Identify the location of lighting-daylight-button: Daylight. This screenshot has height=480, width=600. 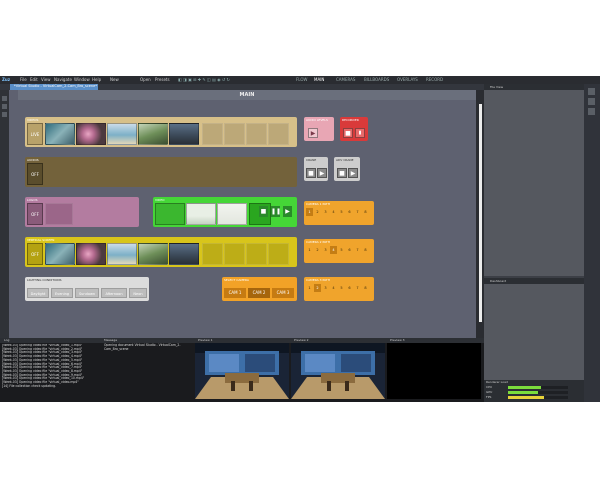
(38, 293).